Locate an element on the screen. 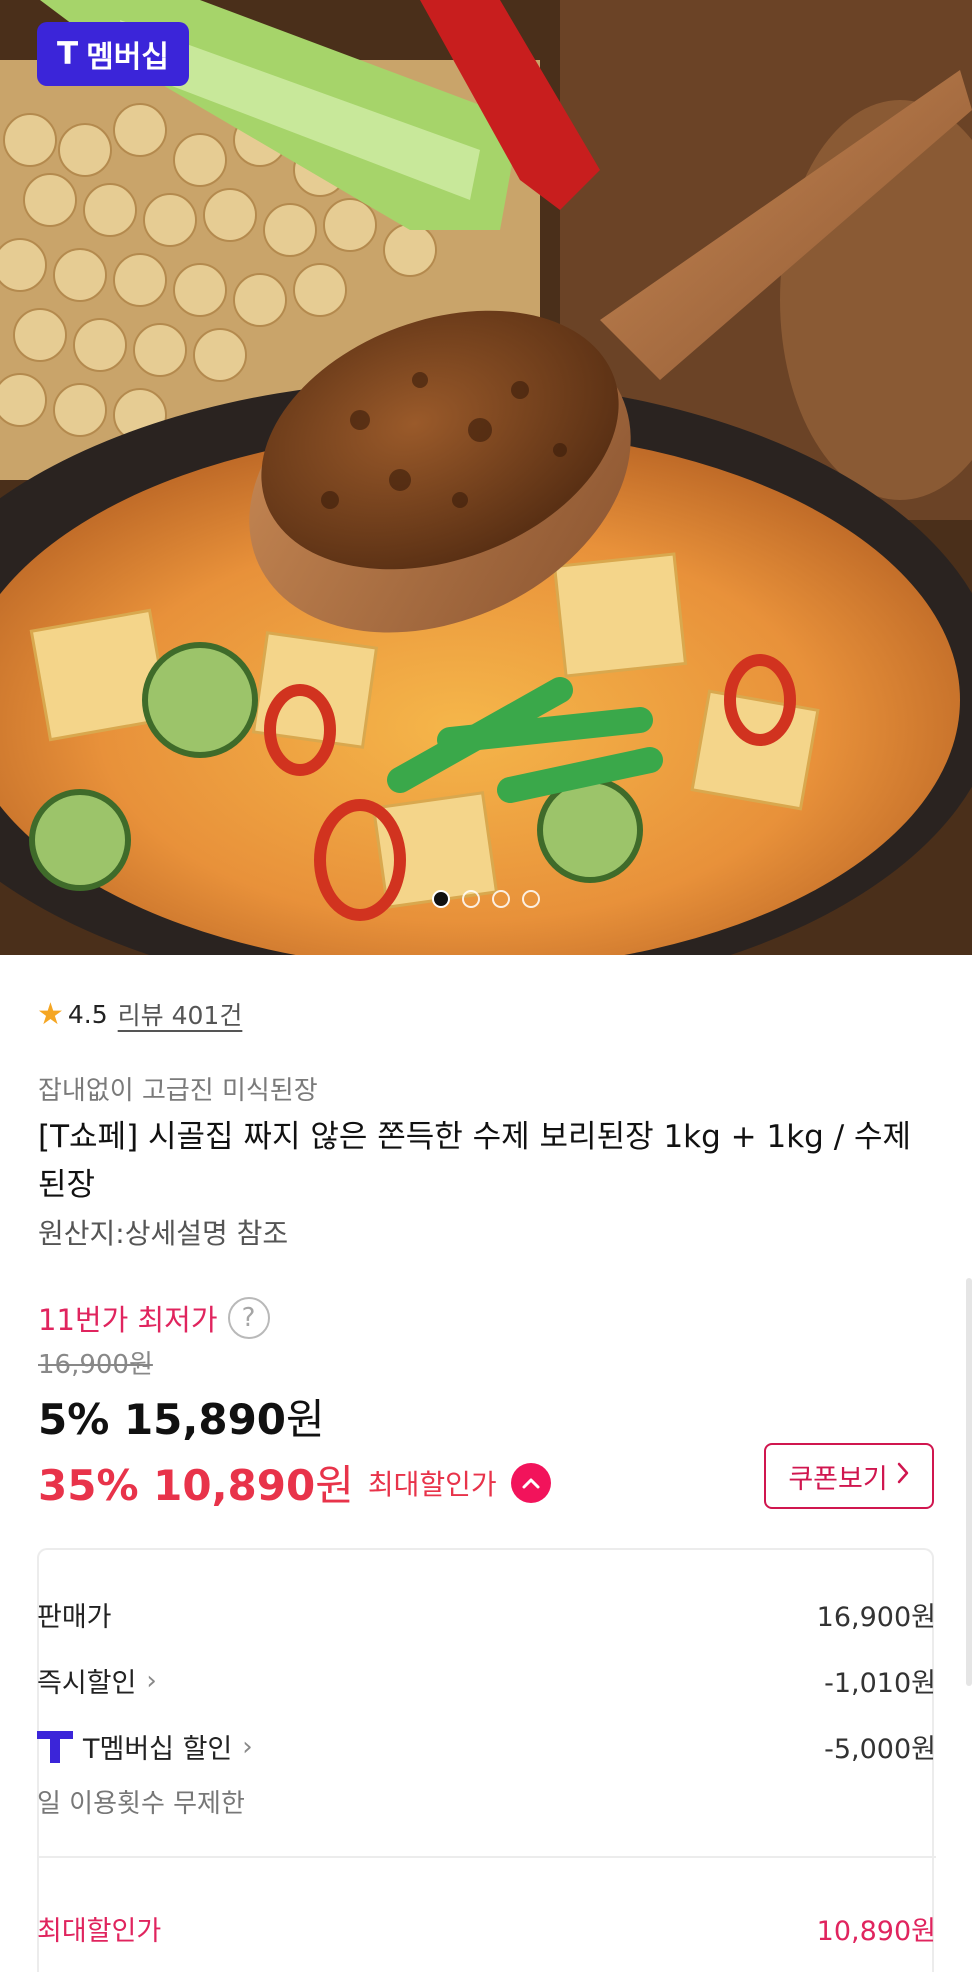  final-price-value: 10,890원 is located at coordinates (876, 1931).